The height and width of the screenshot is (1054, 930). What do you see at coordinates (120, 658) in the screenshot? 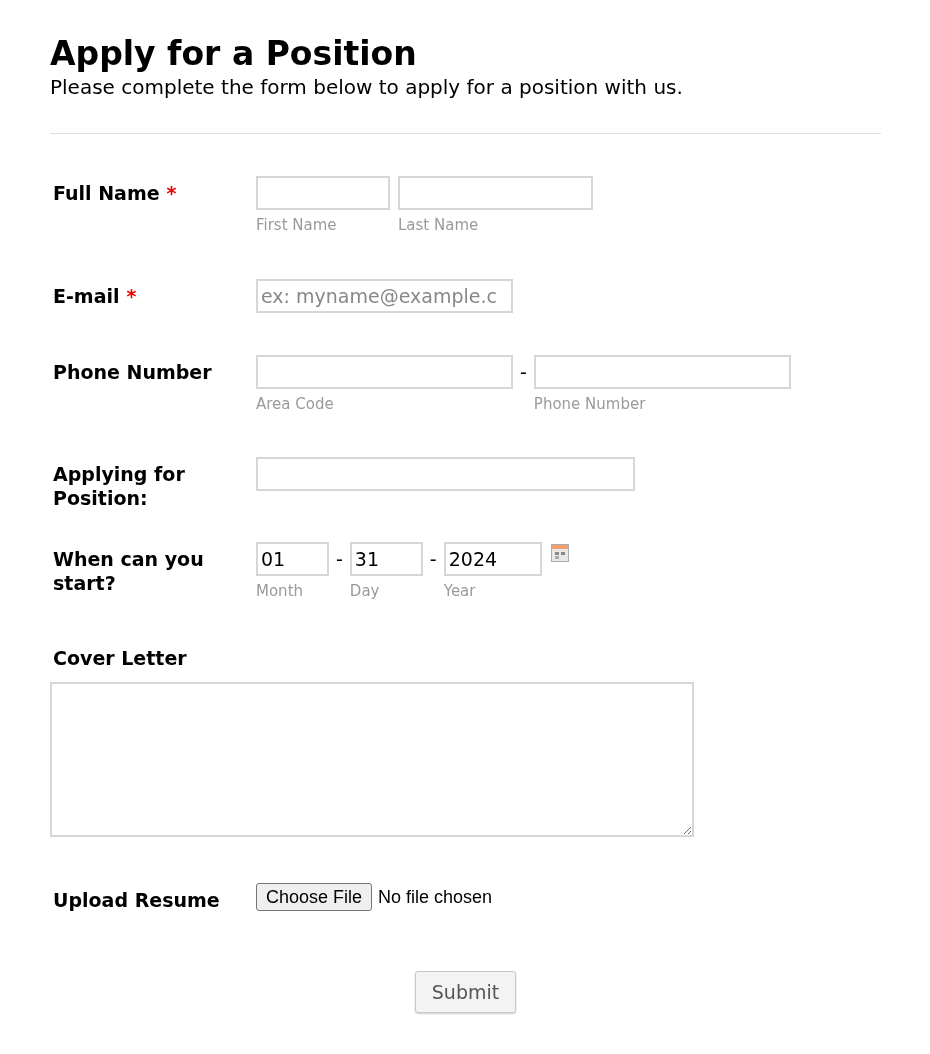
I see `field-label: Cover Letter` at bounding box center [120, 658].